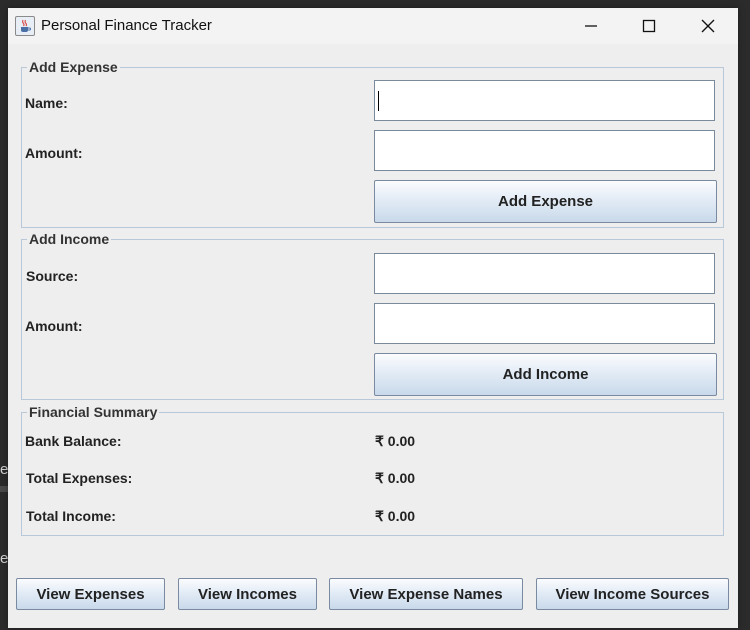 This screenshot has width=750, height=630. What do you see at coordinates (93, 412) in the screenshot?
I see `financial-summary-section-title: Financial Summary` at bounding box center [93, 412].